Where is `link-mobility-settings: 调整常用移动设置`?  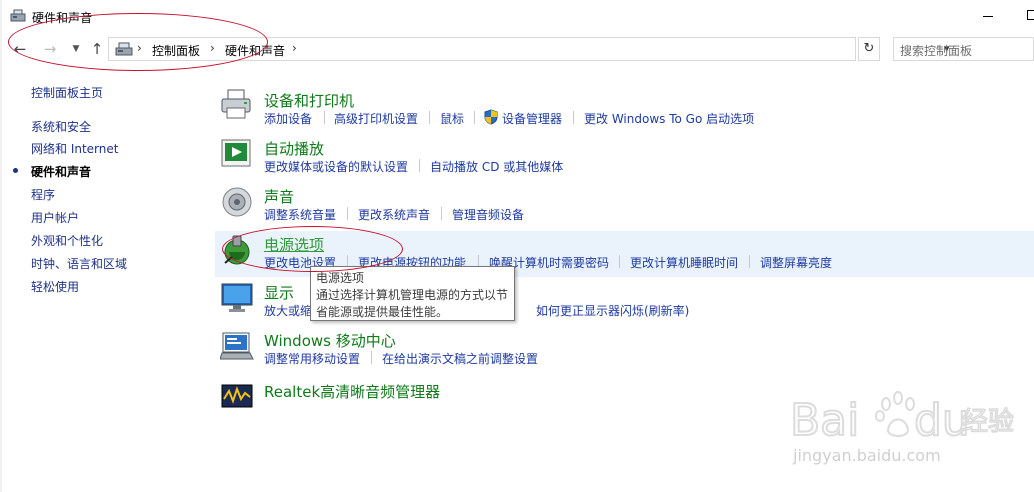 link-mobility-settings: 调整常用移动设置 is located at coordinates (312, 358).